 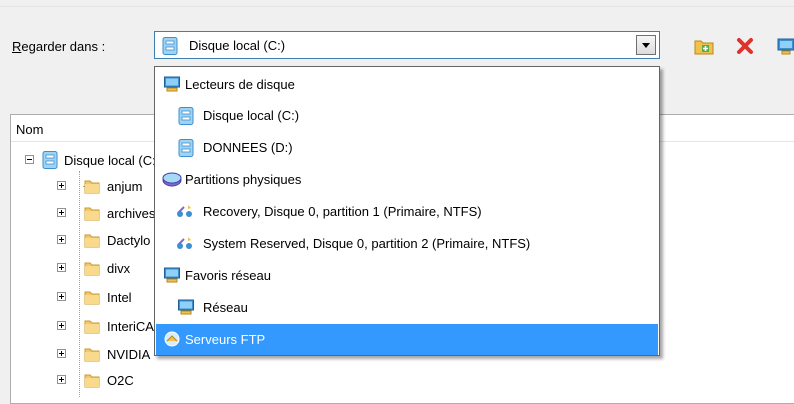 I want to click on tree-label: Dactylo, so click(x=129, y=240).